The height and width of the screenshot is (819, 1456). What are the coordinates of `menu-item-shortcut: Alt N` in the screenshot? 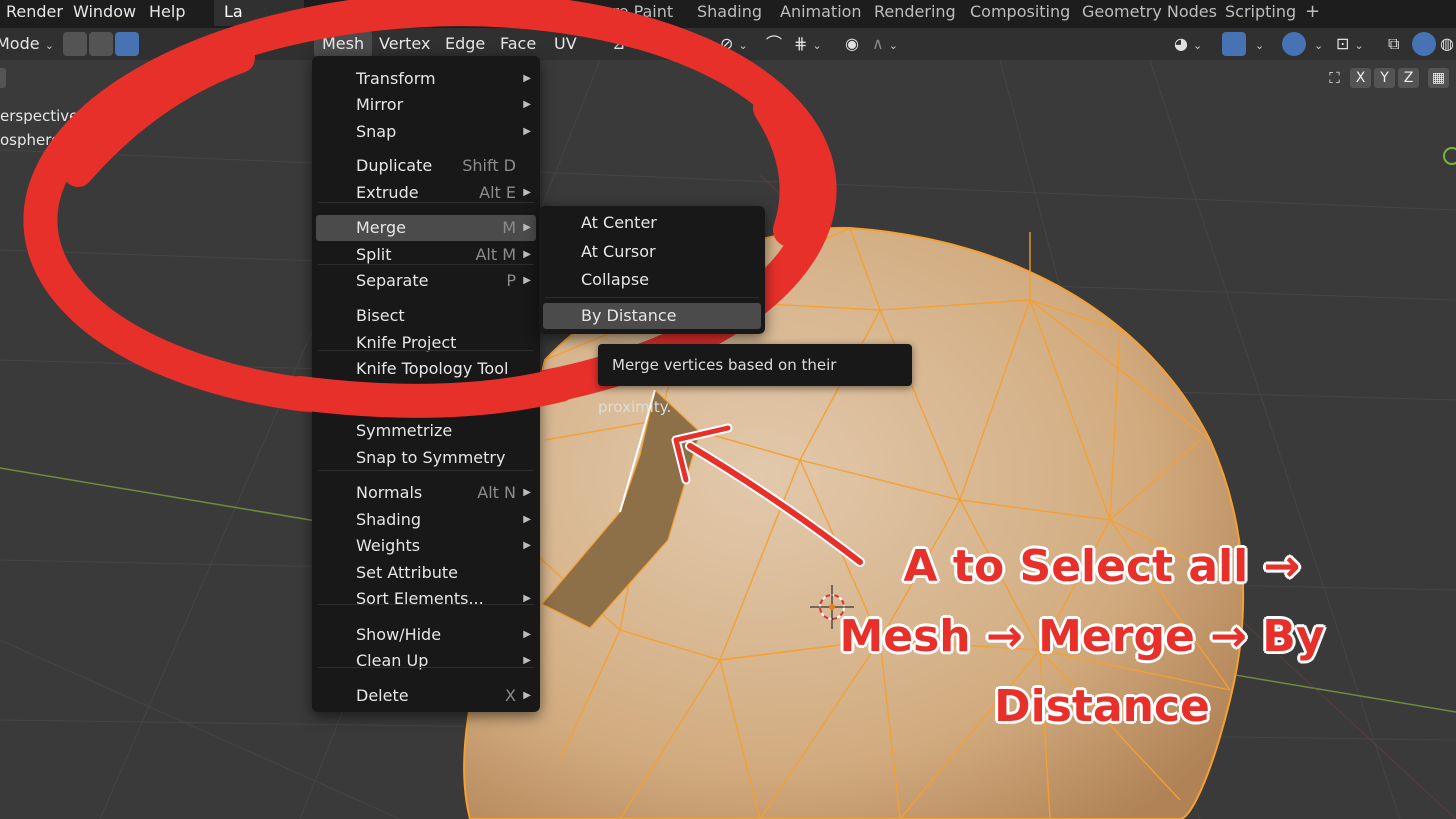 It's located at (496, 492).